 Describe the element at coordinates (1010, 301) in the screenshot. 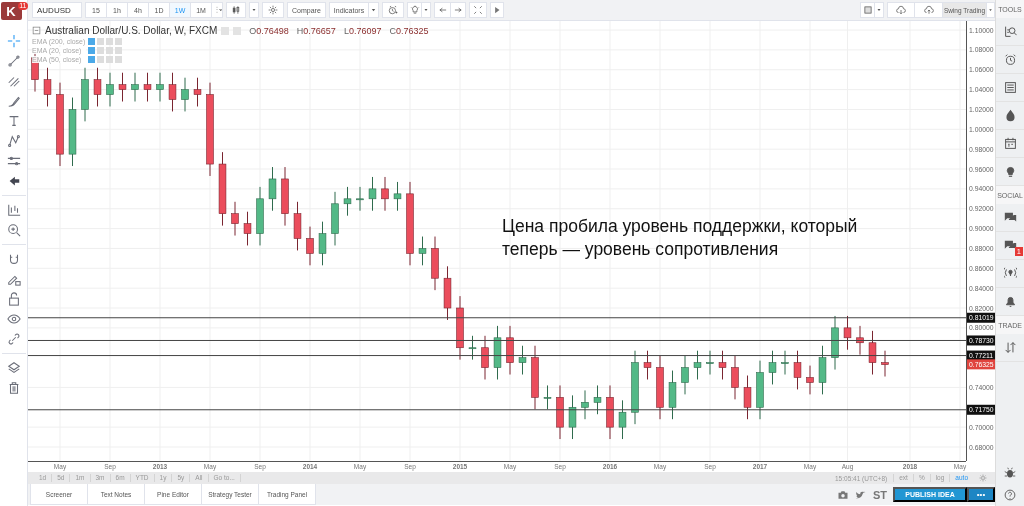

I see `bell-icon` at that location.